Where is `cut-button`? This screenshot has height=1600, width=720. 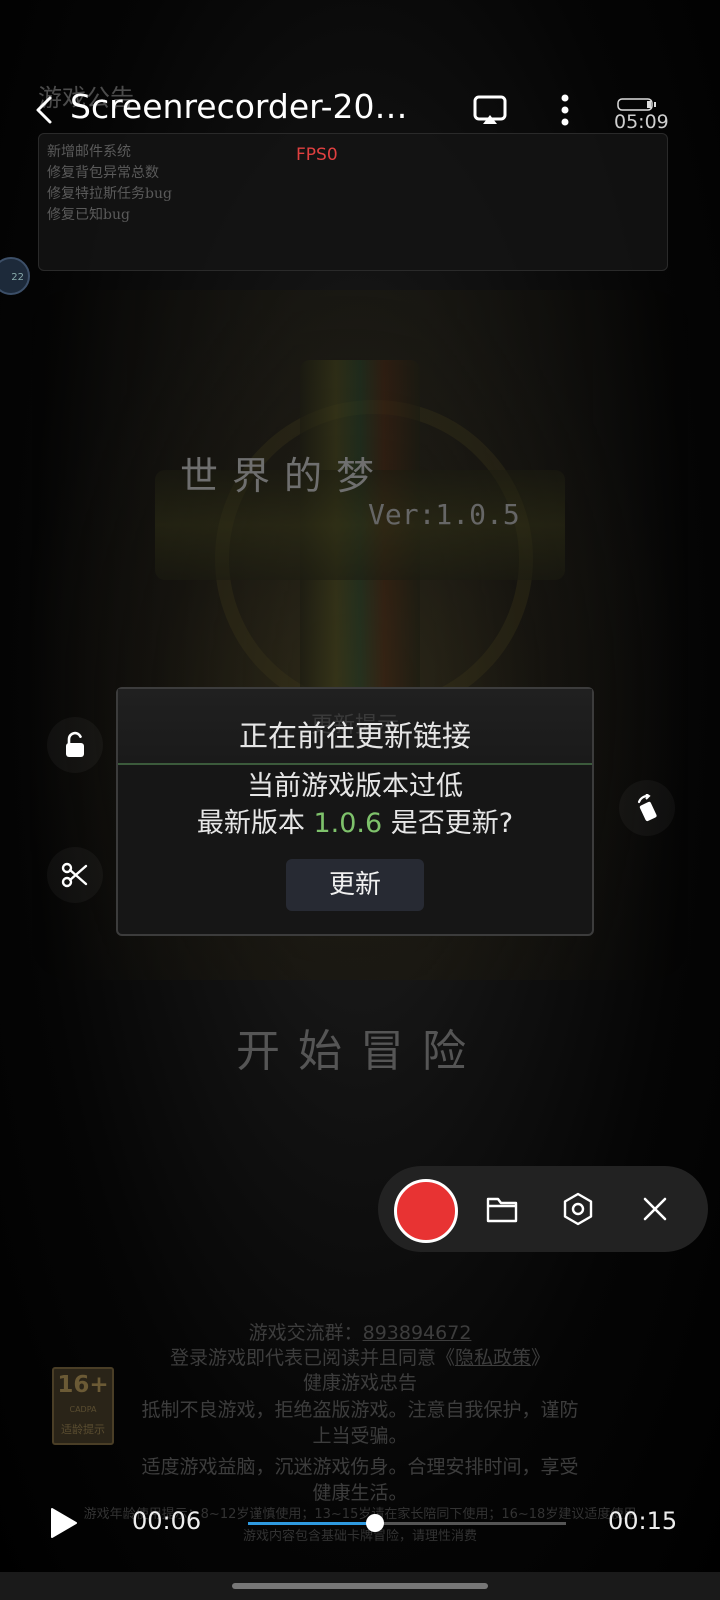 cut-button is located at coordinates (75, 875).